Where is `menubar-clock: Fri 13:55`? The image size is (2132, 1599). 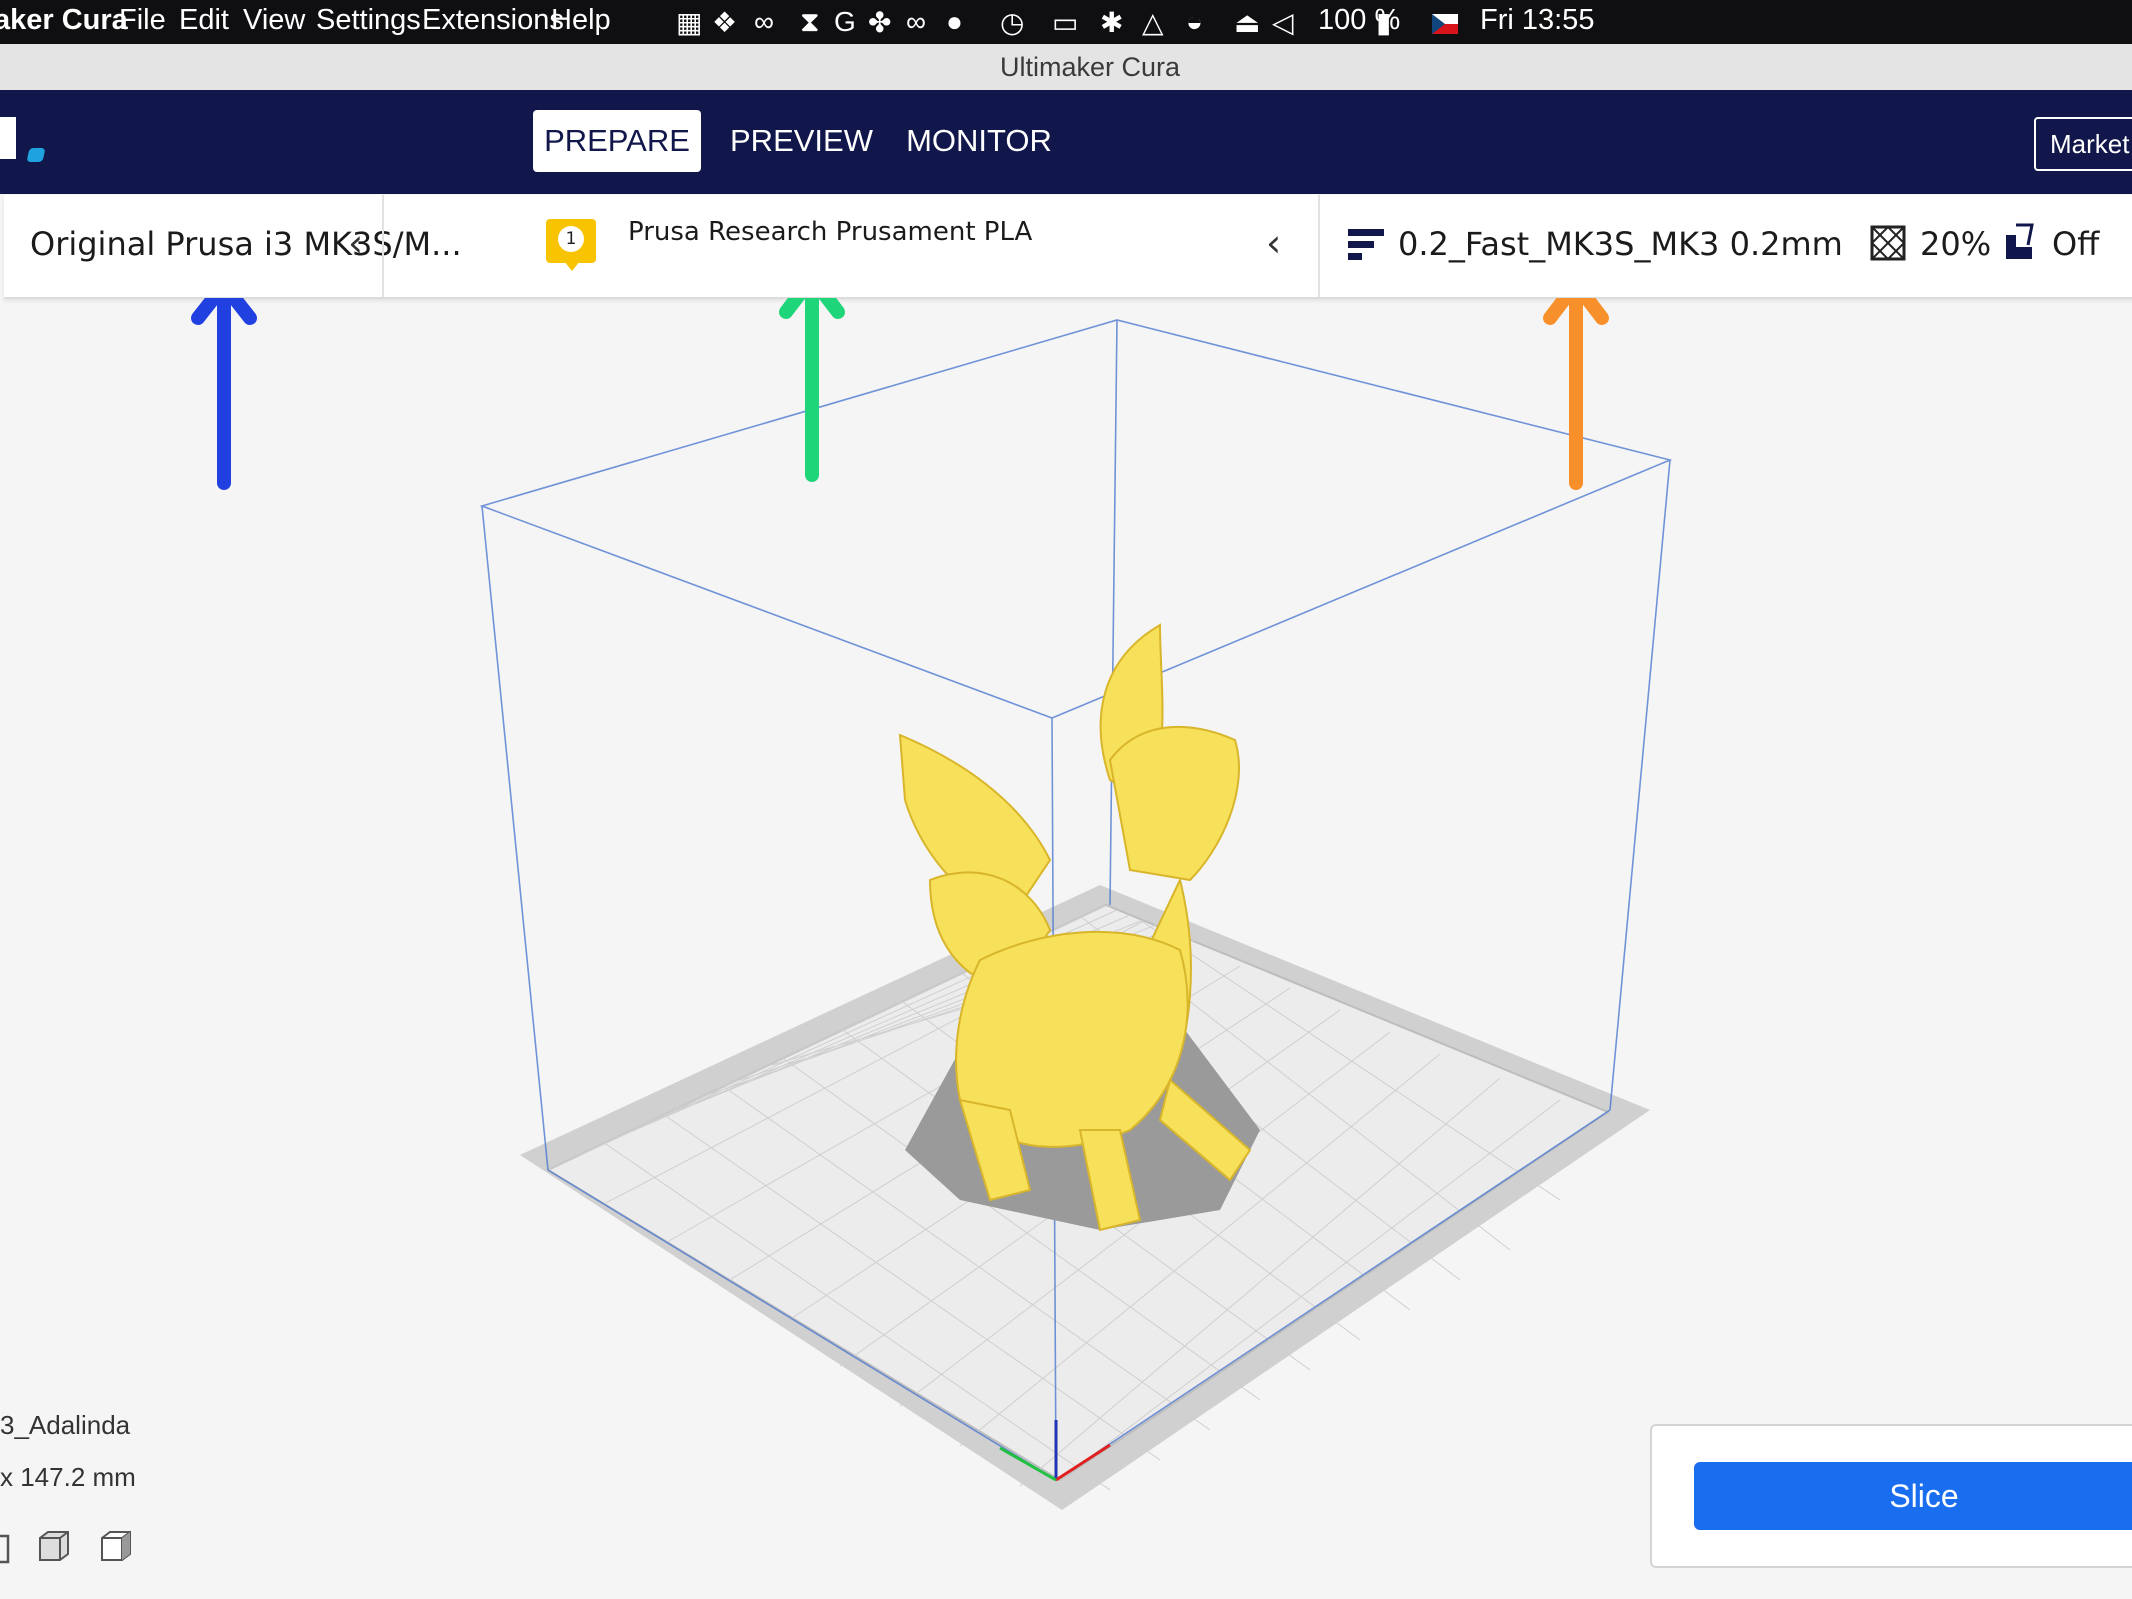 menubar-clock: Fri 13:55 is located at coordinates (1537, 20).